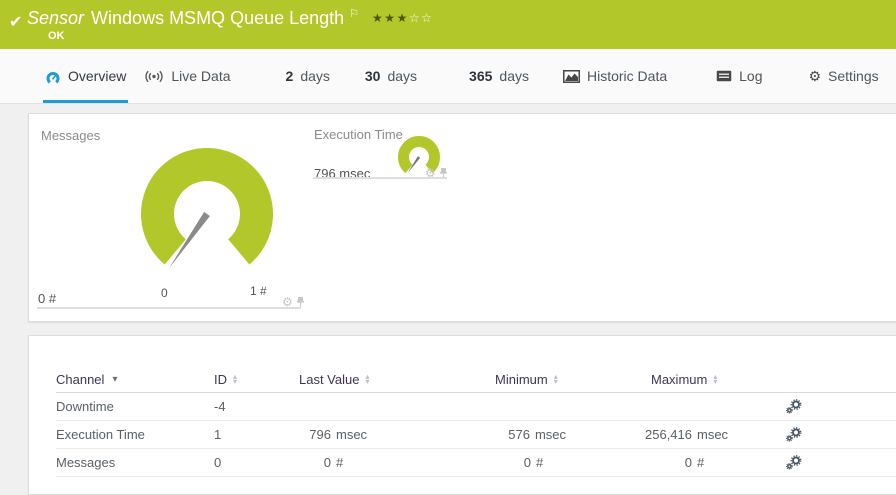 The image size is (896, 495). What do you see at coordinates (527, 462) in the screenshot?
I see `minimum-value: 0` at bounding box center [527, 462].